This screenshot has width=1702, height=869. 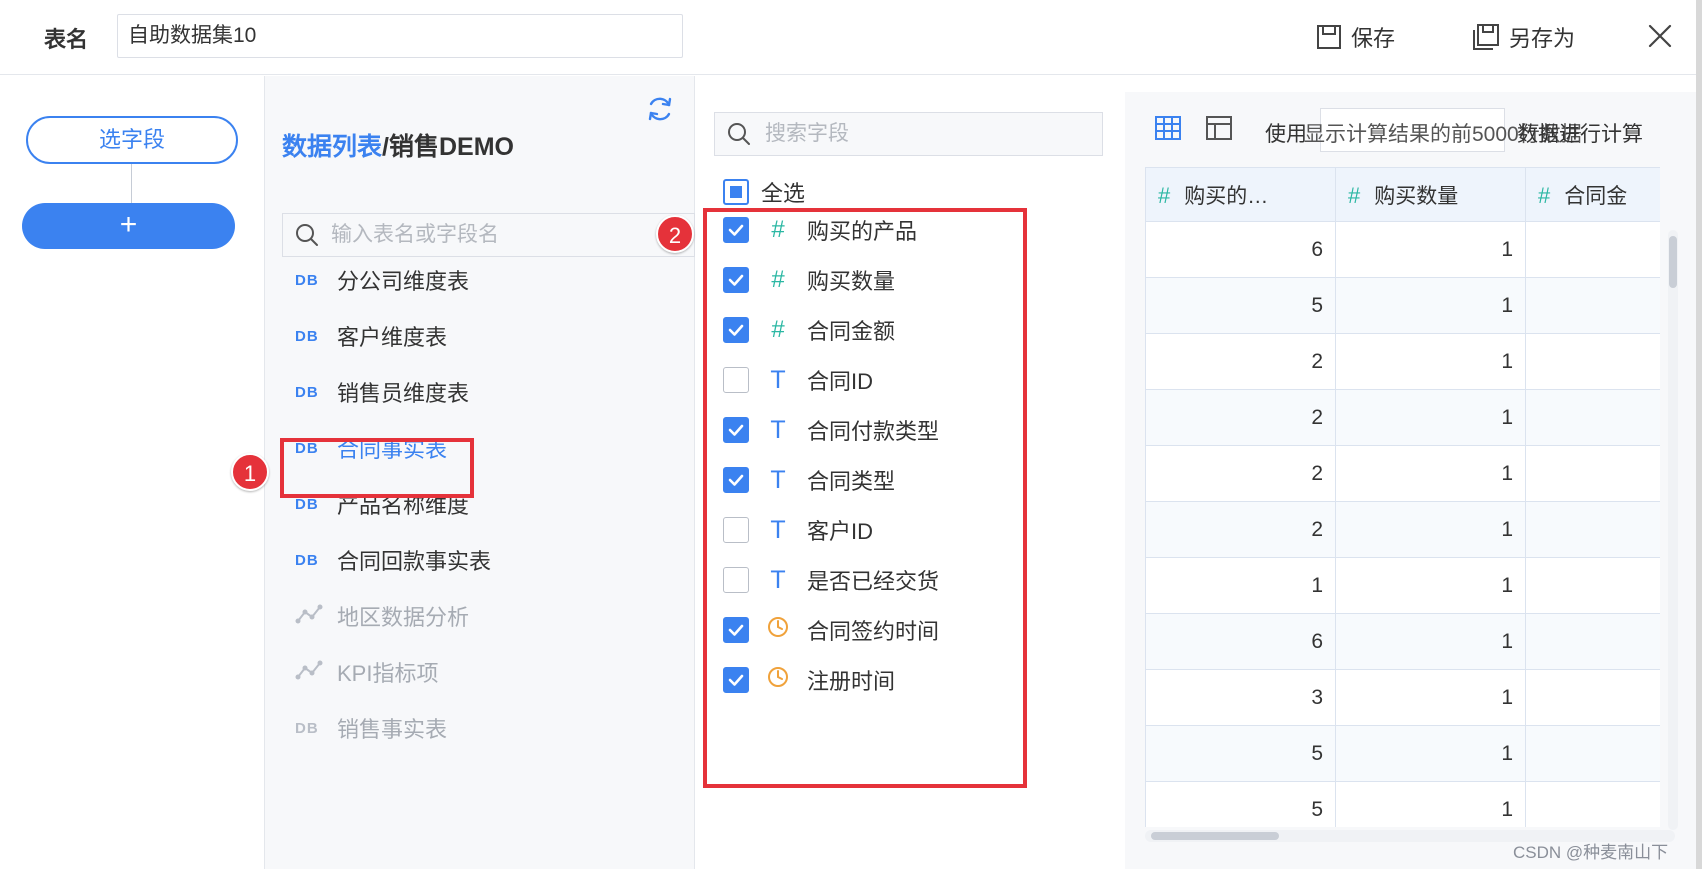 What do you see at coordinates (132, 140) in the screenshot?
I see `select-fields-step: 选字段` at bounding box center [132, 140].